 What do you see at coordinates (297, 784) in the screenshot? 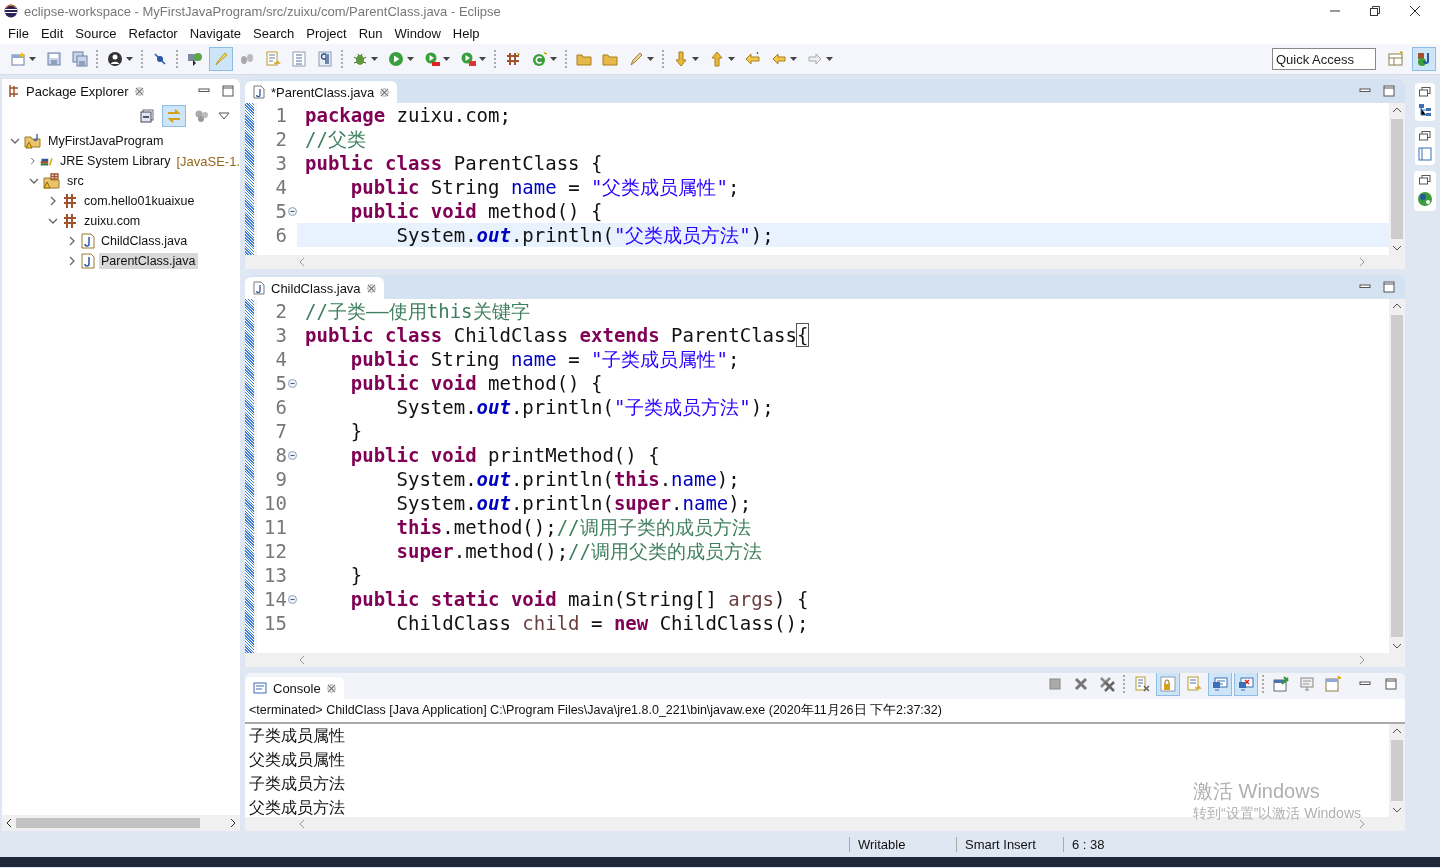
I see `console-output-line: 子类成员方法` at bounding box center [297, 784].